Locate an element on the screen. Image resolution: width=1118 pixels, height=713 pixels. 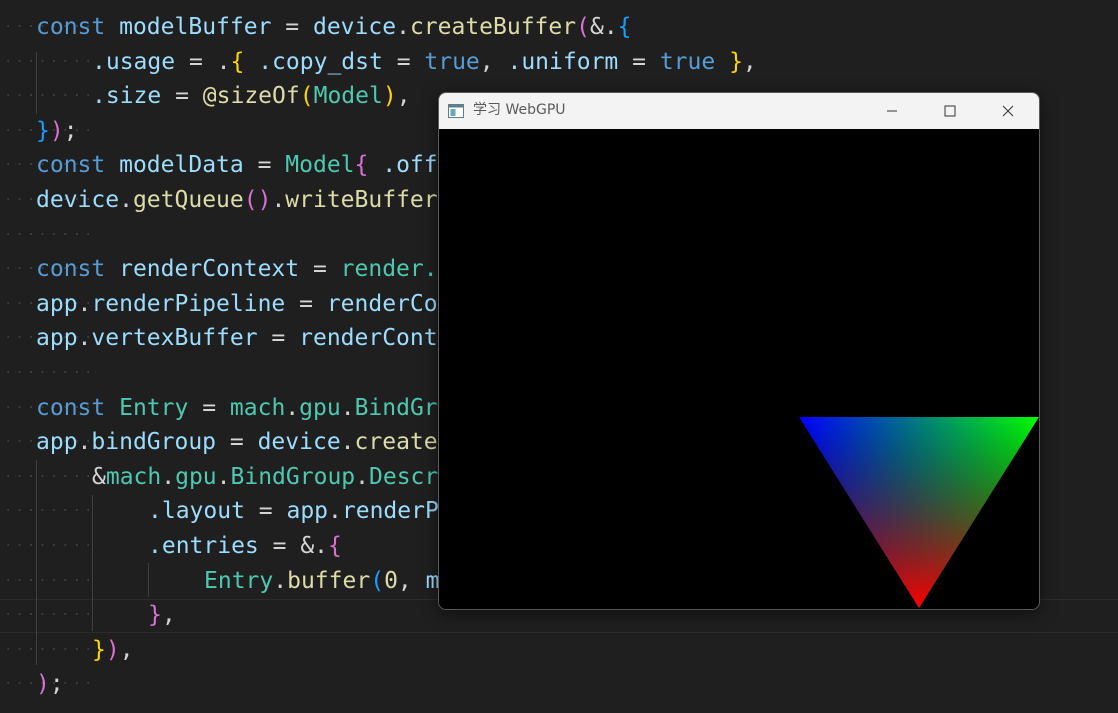
triangle-render is located at coordinates (919, 512).